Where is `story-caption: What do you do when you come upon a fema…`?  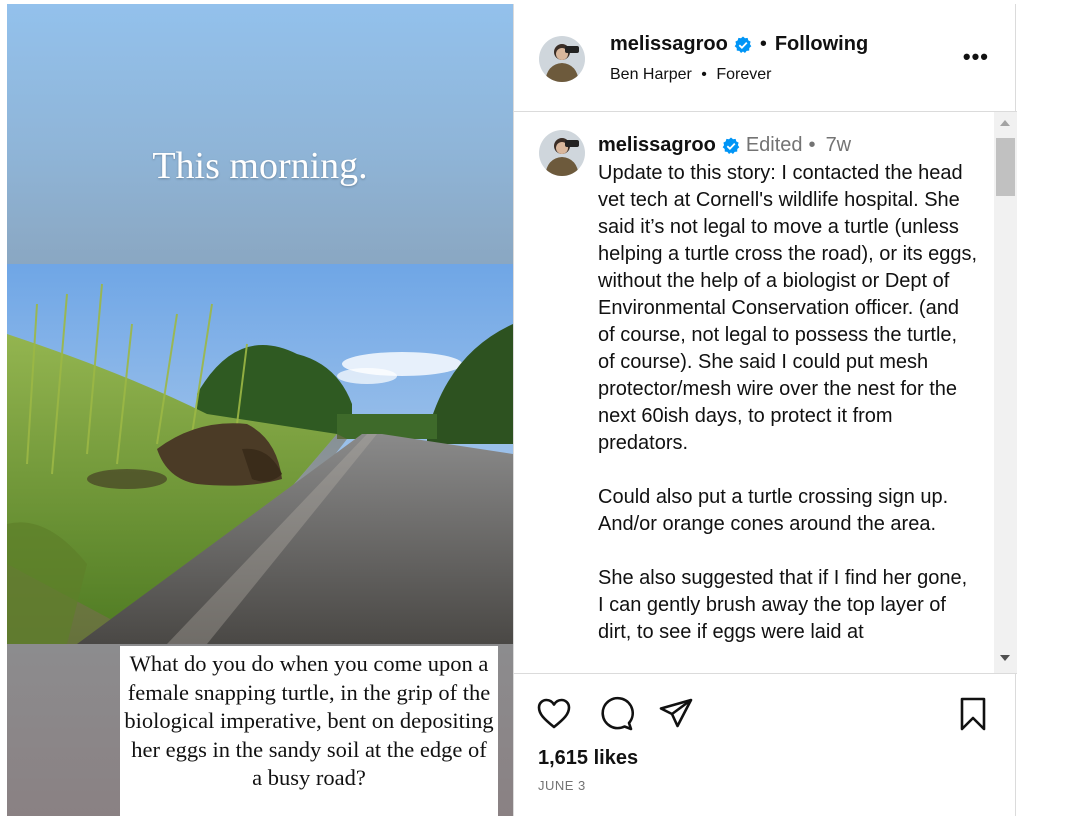 story-caption: What do you do when you come upon a fema… is located at coordinates (309, 731).